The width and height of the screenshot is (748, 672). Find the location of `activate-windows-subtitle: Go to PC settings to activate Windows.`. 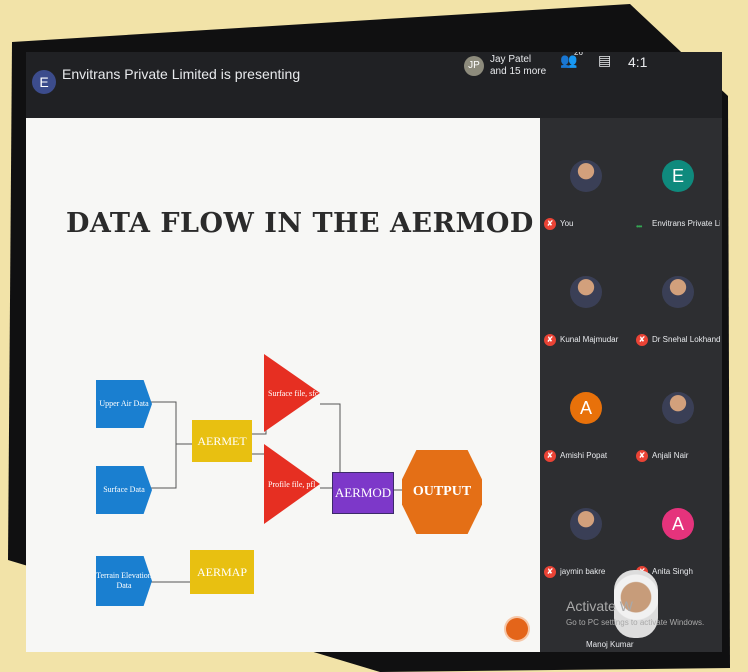

activate-windows-subtitle: Go to PC settings to activate Windows. is located at coordinates (635, 622).